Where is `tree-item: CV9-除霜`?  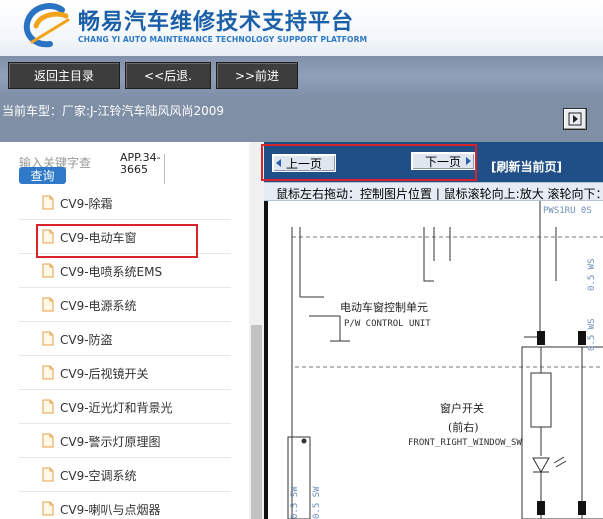 tree-item: CV9-除霜 is located at coordinates (125, 203).